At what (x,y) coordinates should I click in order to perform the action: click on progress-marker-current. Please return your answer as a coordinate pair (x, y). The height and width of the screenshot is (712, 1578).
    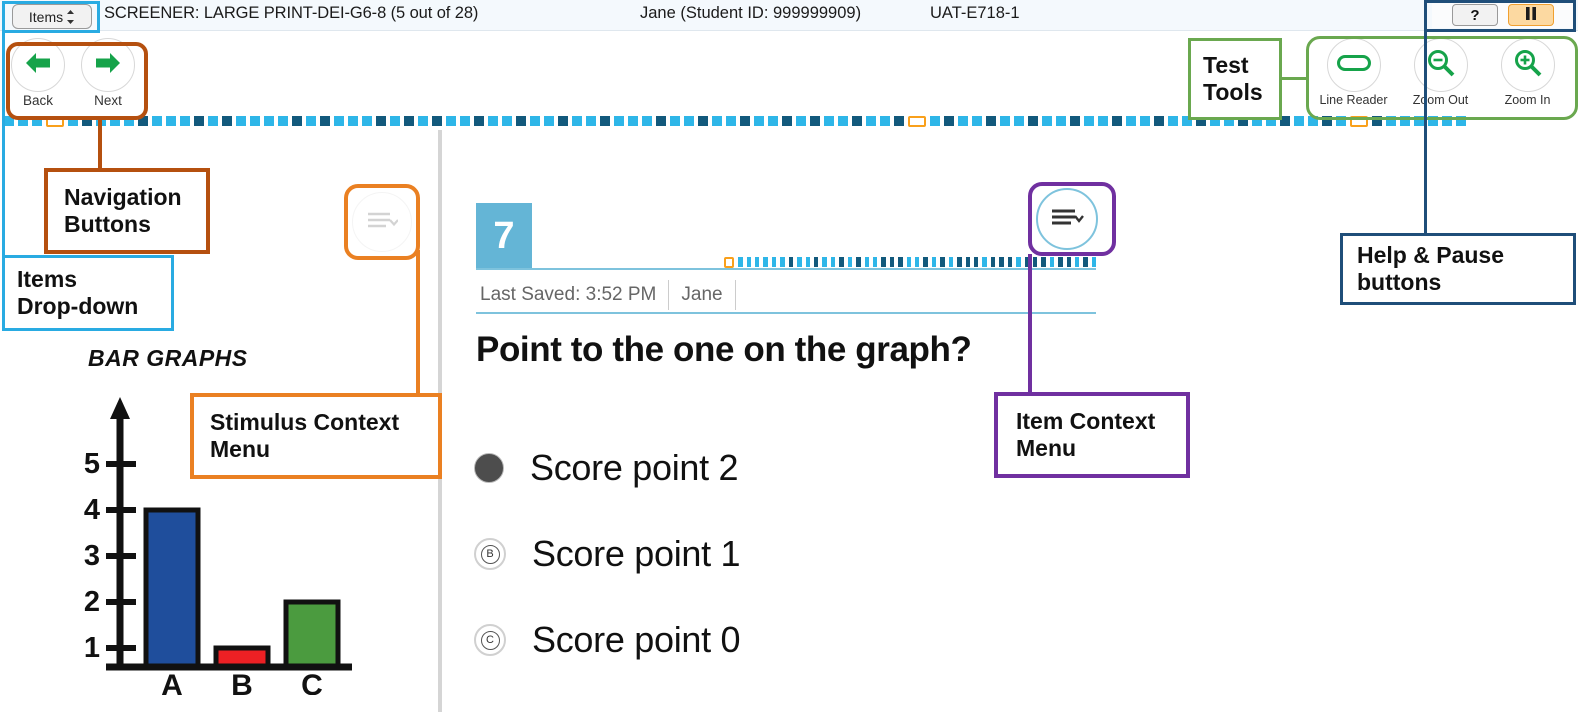
    Looking at the image, I should click on (917, 121).